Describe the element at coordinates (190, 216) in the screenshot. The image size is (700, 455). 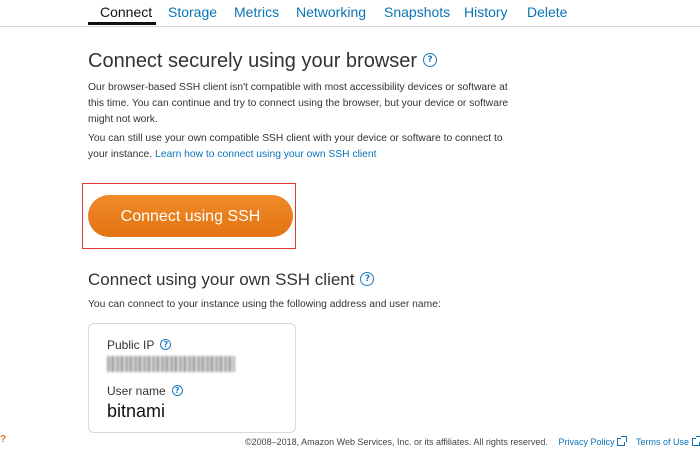
I see `connect-using-ssh-button: Connect using SSH` at that location.